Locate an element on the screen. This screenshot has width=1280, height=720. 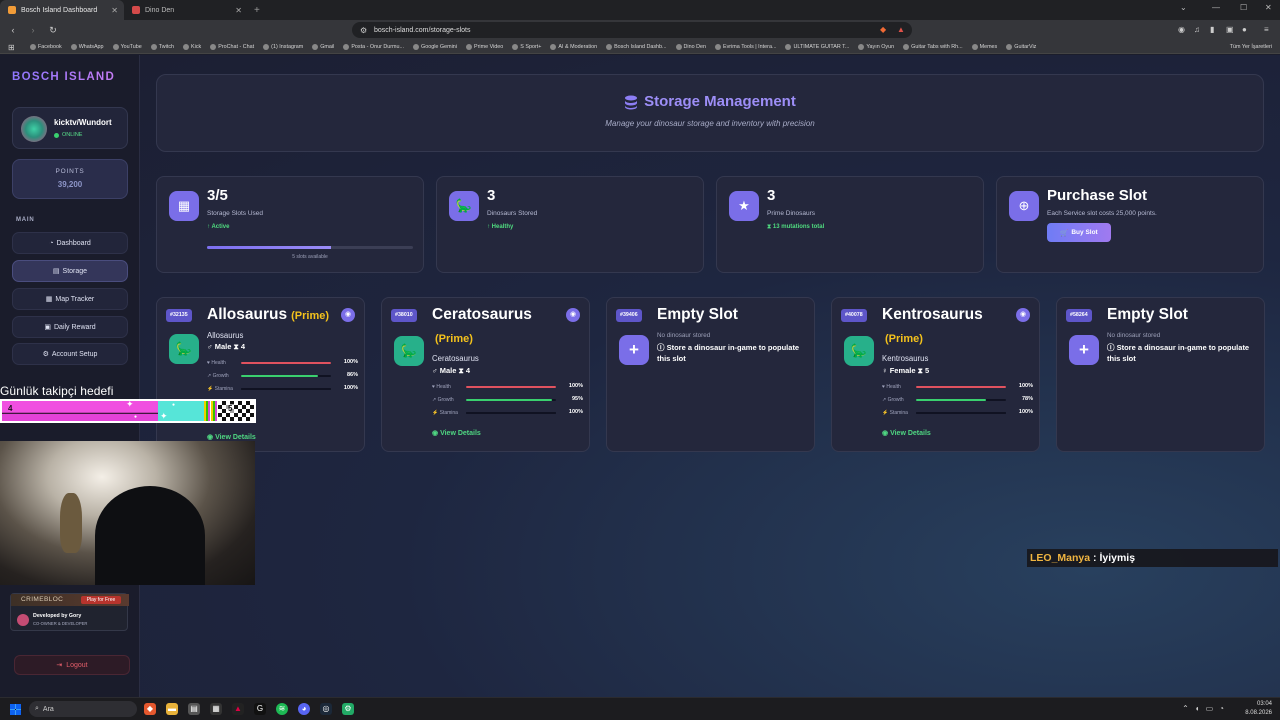
bookmark-item: Facebook is located at coordinates (46, 46).